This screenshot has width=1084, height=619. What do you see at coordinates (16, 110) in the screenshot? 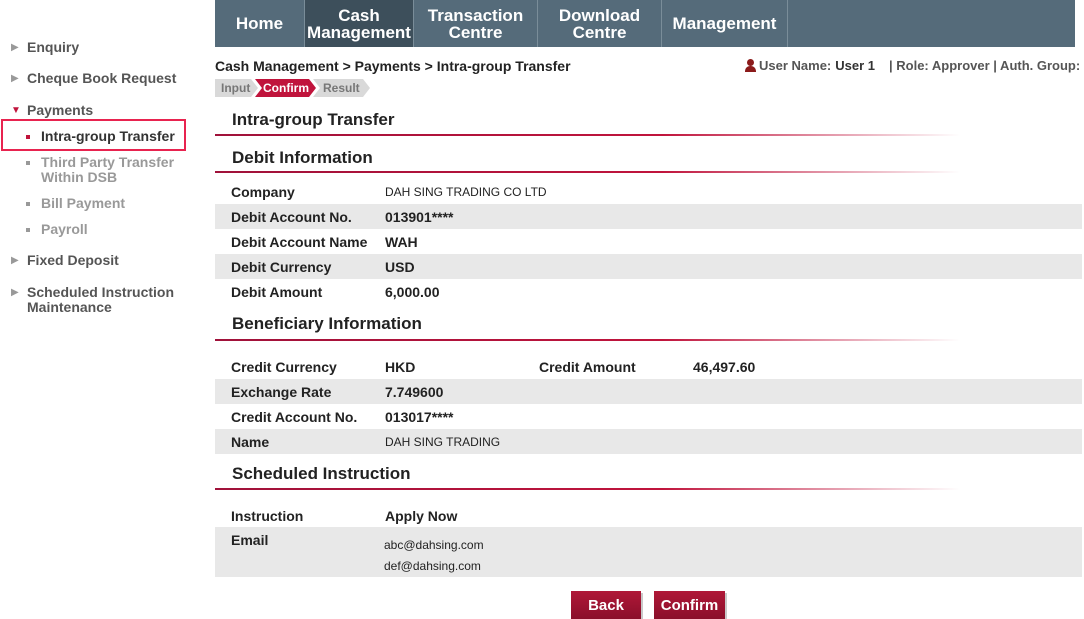
I see `chevron-down-icon: ▼` at bounding box center [16, 110].